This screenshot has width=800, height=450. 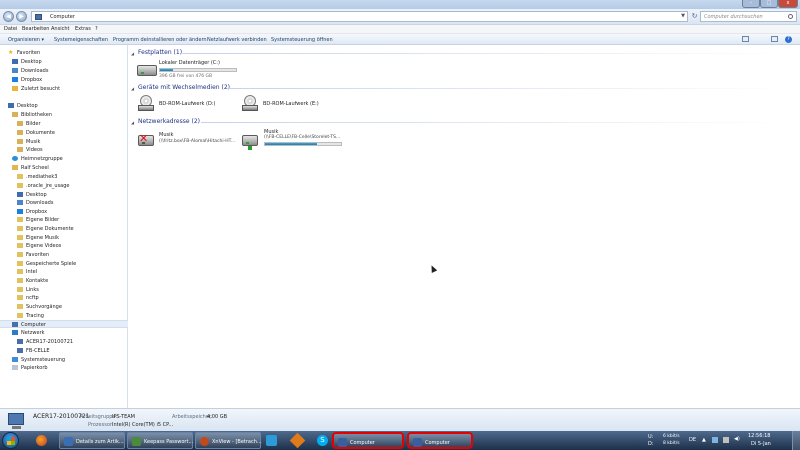 I want to click on start-button, so click(x=10, y=440).